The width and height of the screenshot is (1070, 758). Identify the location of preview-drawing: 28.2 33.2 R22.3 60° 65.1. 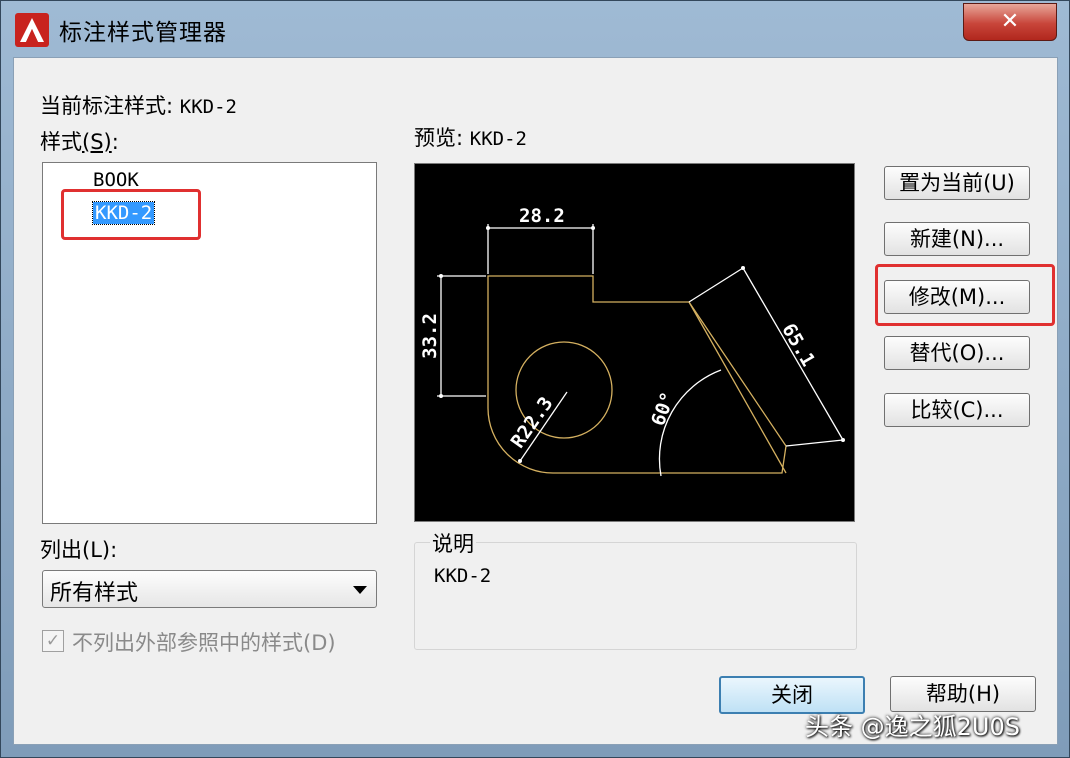
(632, 341).